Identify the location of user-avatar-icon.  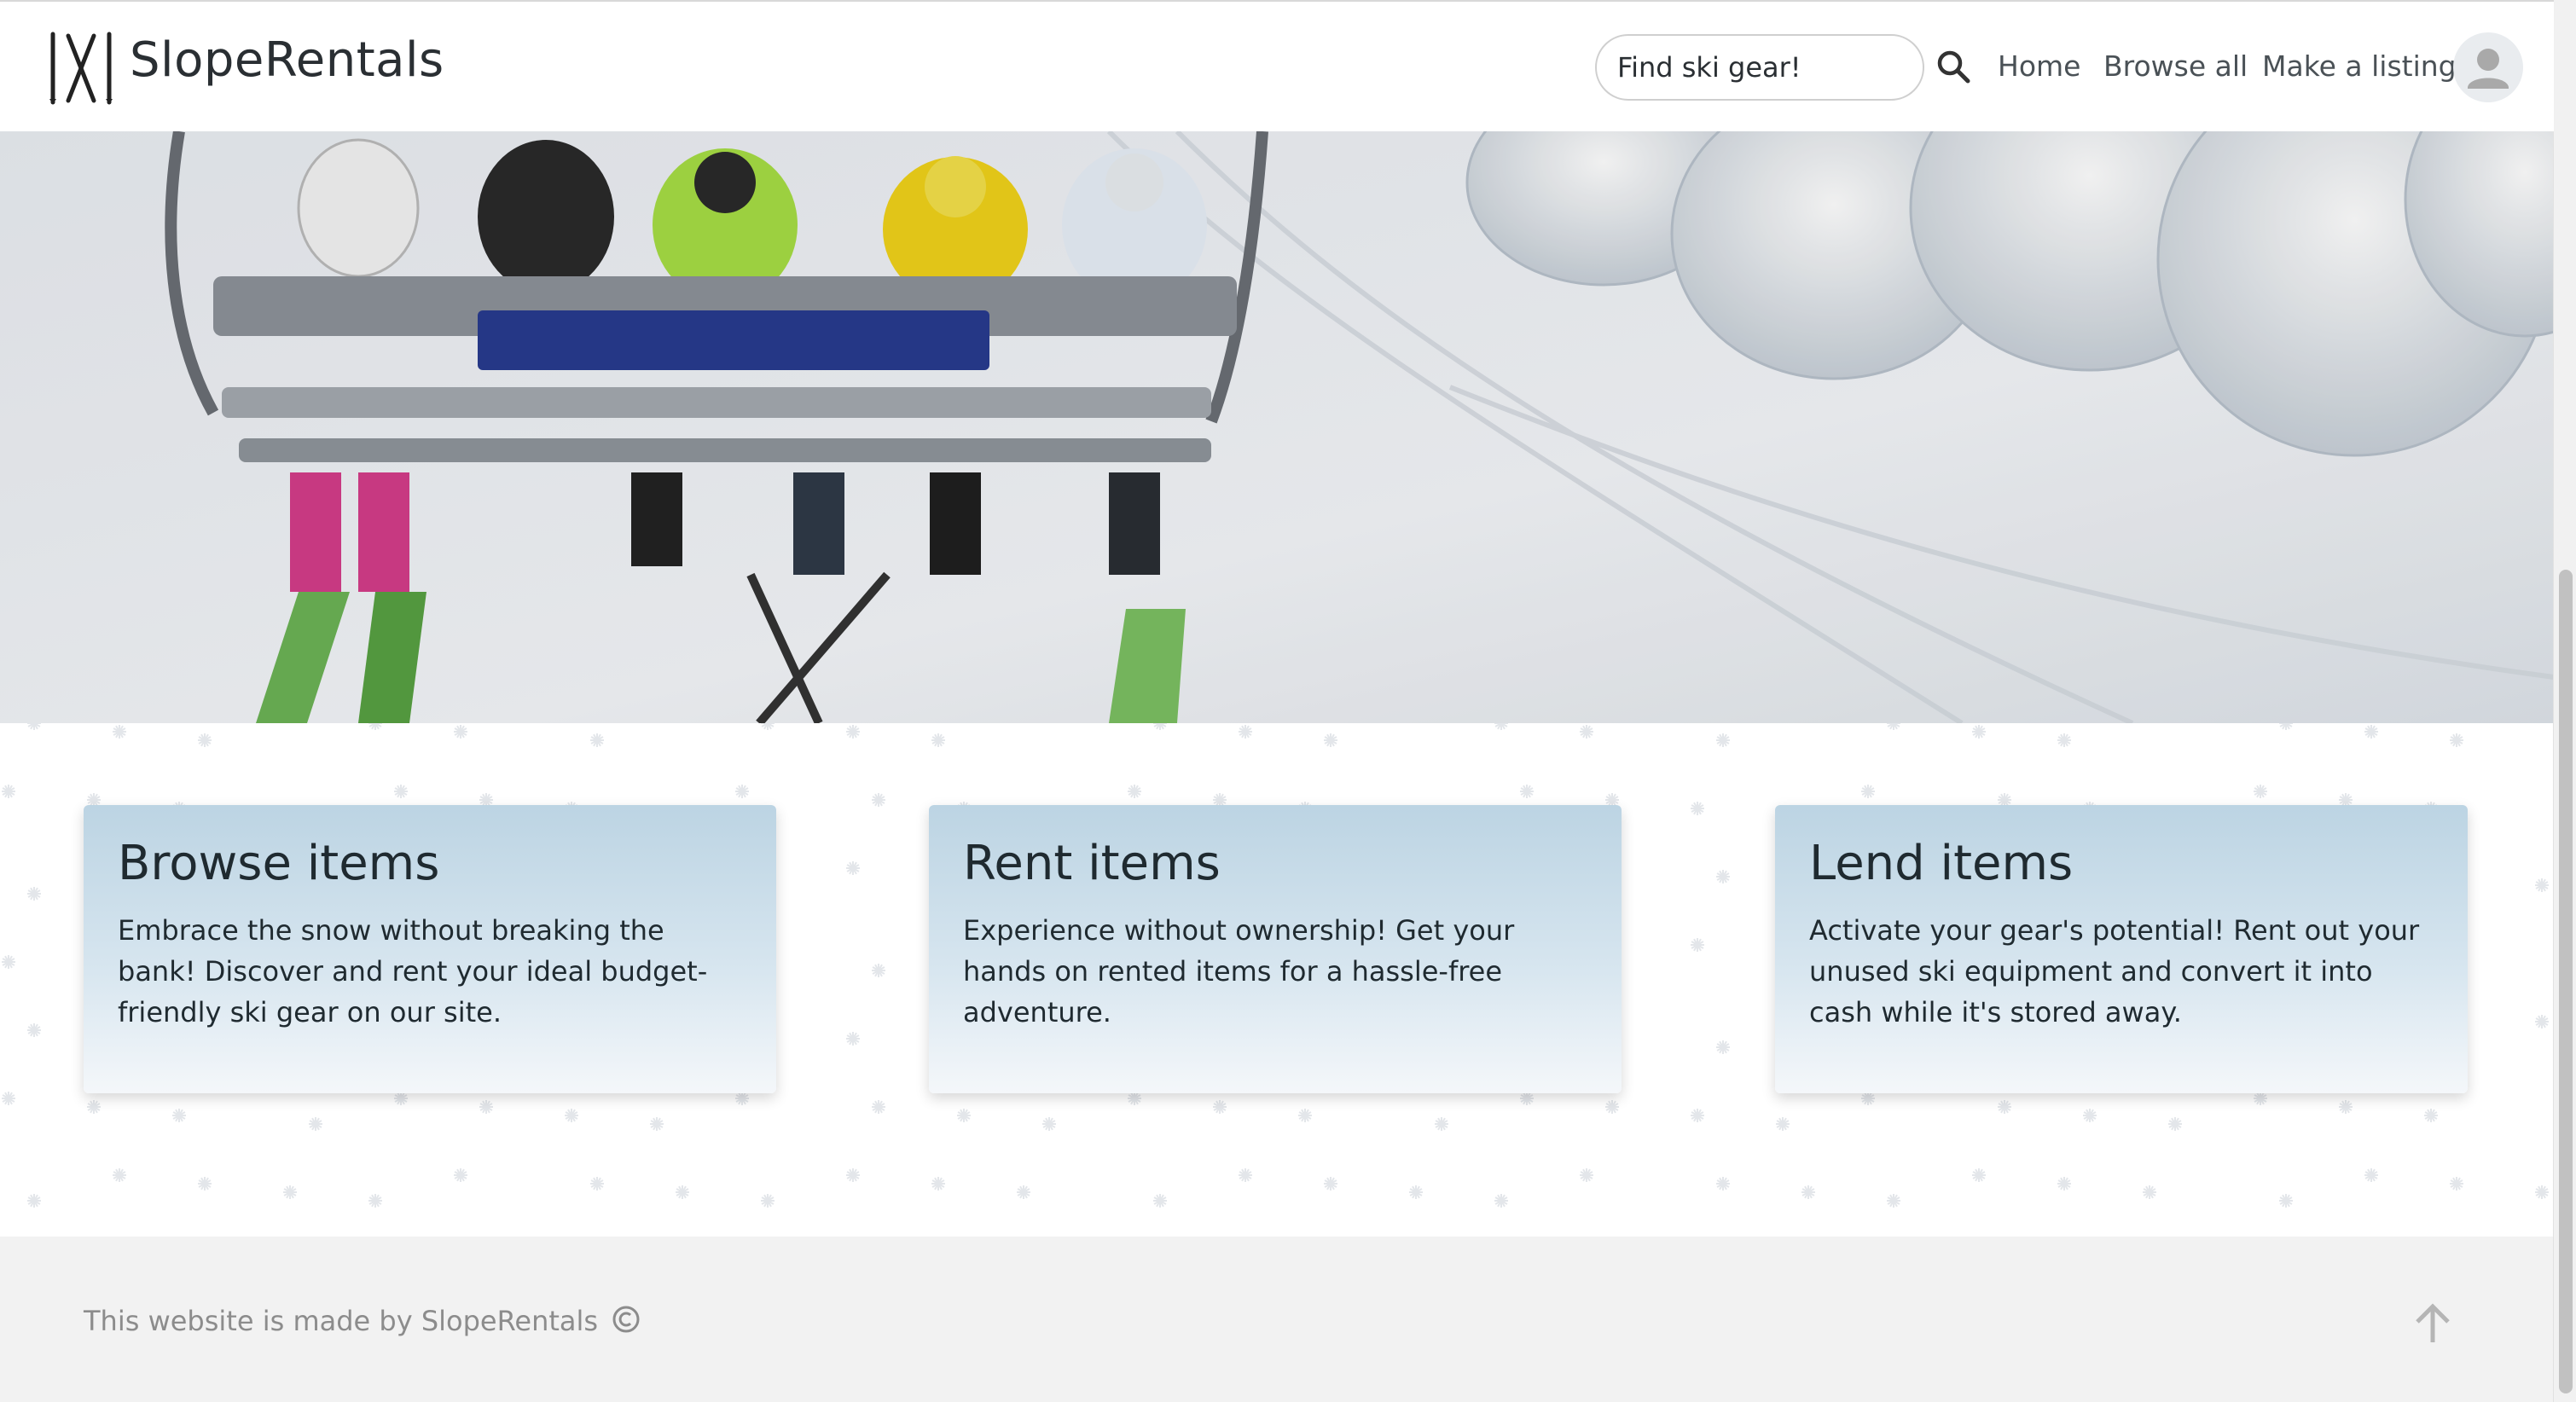
(2488, 67).